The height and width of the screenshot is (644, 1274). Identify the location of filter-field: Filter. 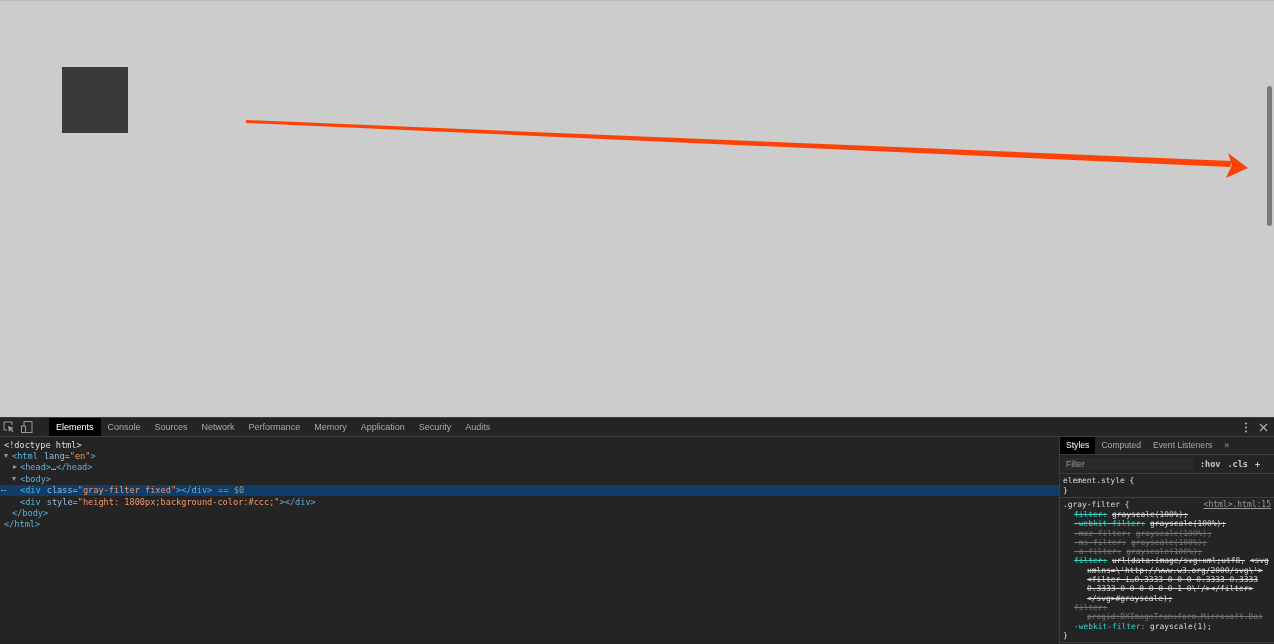
(1128, 464).